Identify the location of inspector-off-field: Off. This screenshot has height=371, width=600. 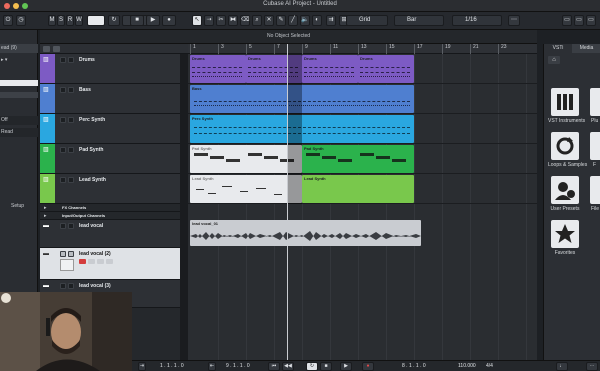
(19, 120).